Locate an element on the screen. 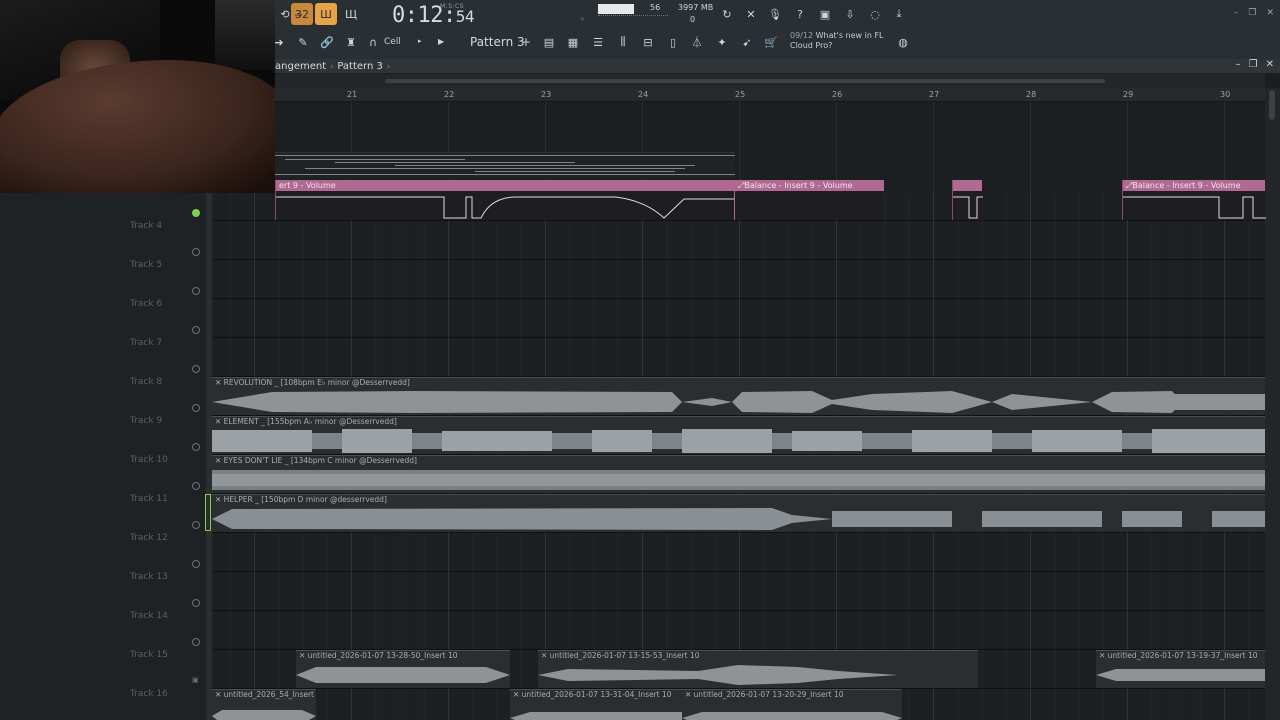 Image resolution: width=1280 pixels, height=720 pixels. snap-arrow-icon: ▸ is located at coordinates (420, 41).